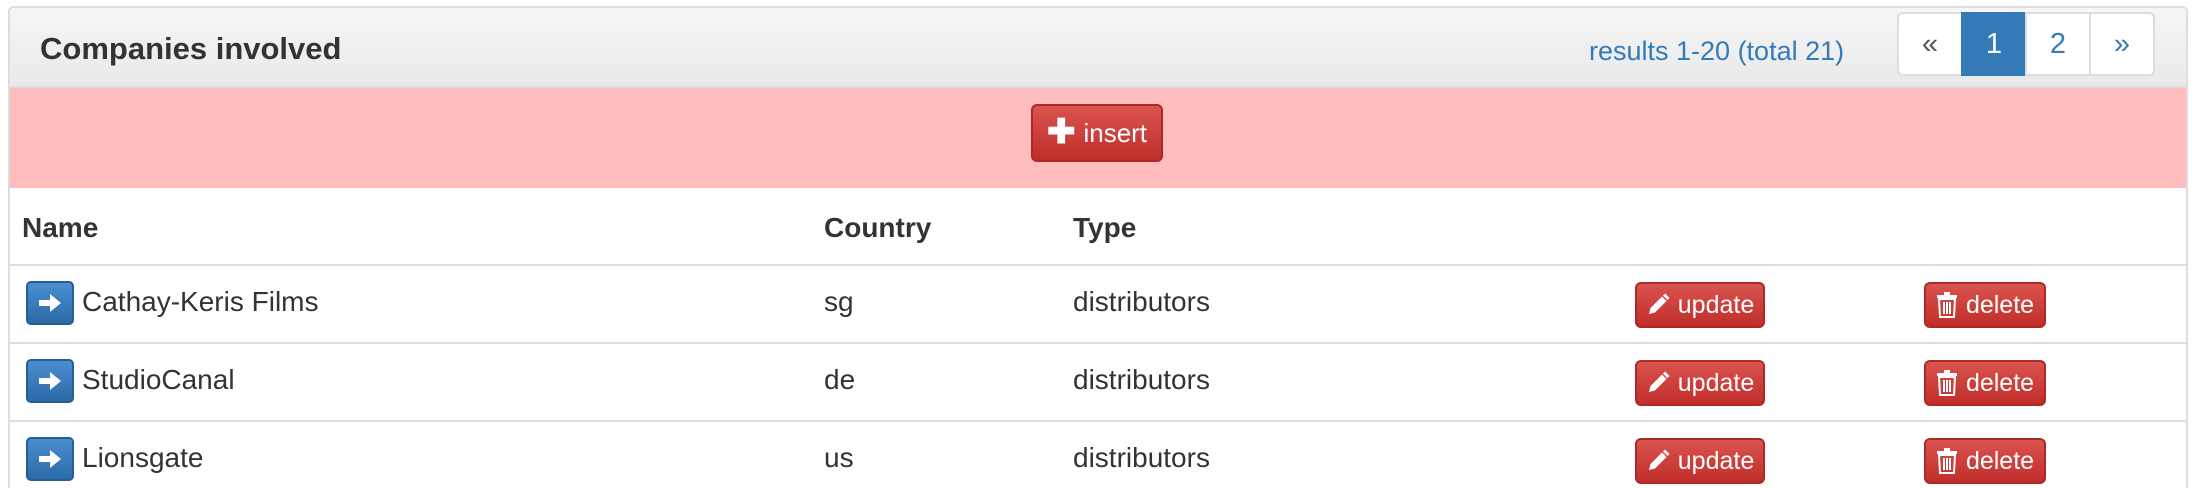  I want to click on plus-icon: ✚, so click(1061, 131).